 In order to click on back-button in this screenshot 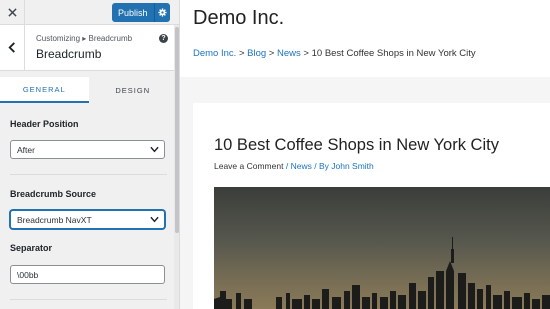, I will do `click(12, 47)`.